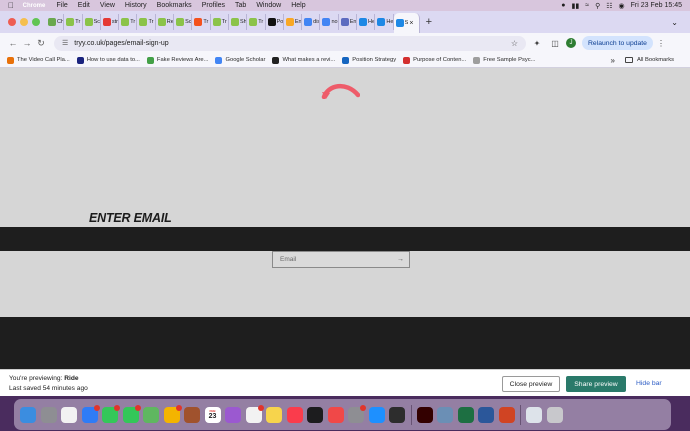  I want to click on bookmark-star-icon: ☆, so click(514, 43).